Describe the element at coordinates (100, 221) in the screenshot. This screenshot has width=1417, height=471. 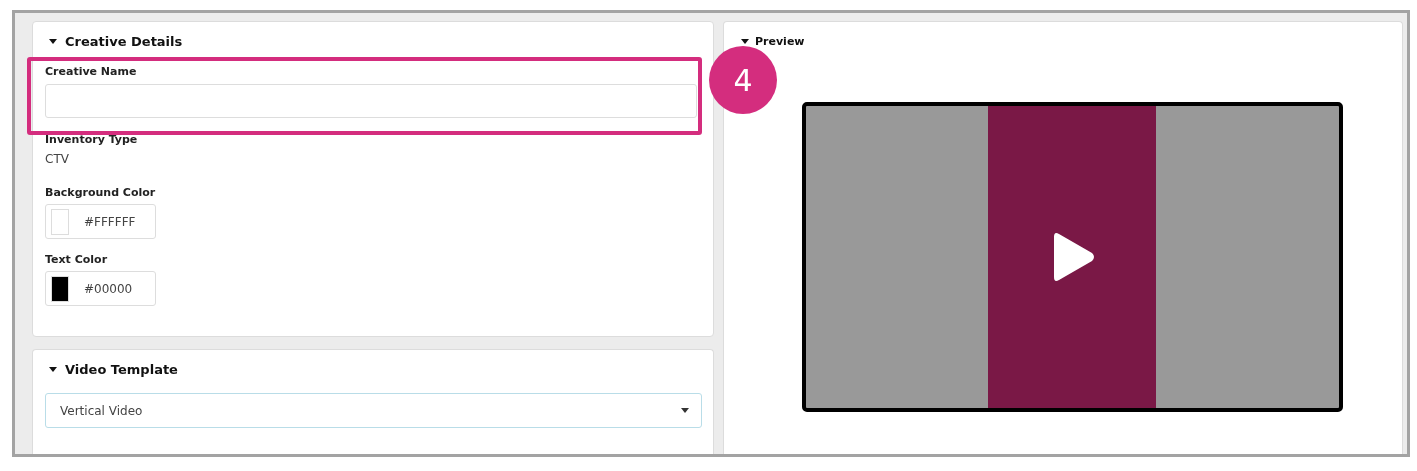
I see `color-field: #FFFFFF` at that location.